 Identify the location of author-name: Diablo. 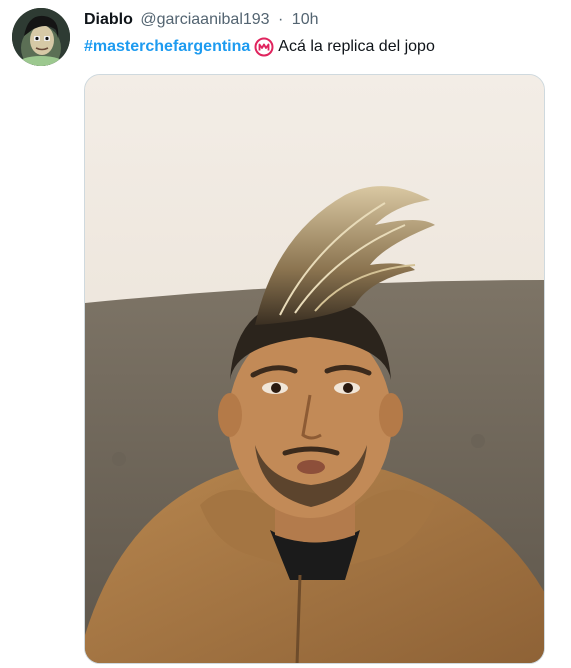
(108, 19).